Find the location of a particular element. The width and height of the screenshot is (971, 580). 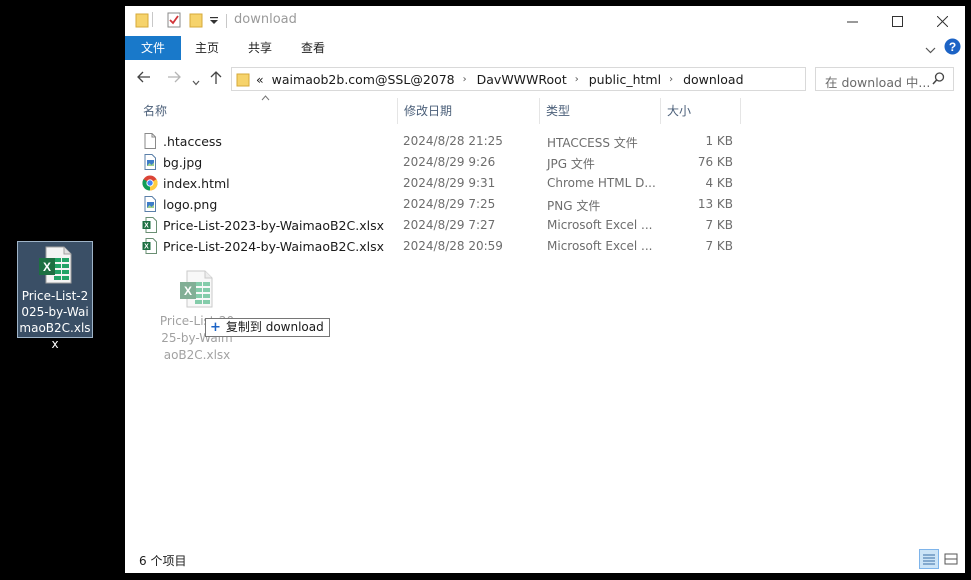

maximize-icon is located at coordinates (897, 21).